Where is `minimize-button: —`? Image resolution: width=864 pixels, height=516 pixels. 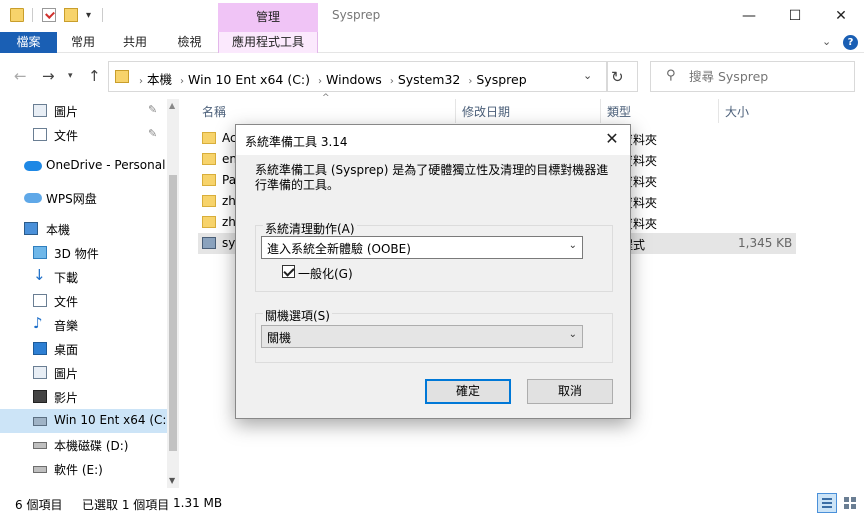
minimize-button: — is located at coordinates (749, 16).